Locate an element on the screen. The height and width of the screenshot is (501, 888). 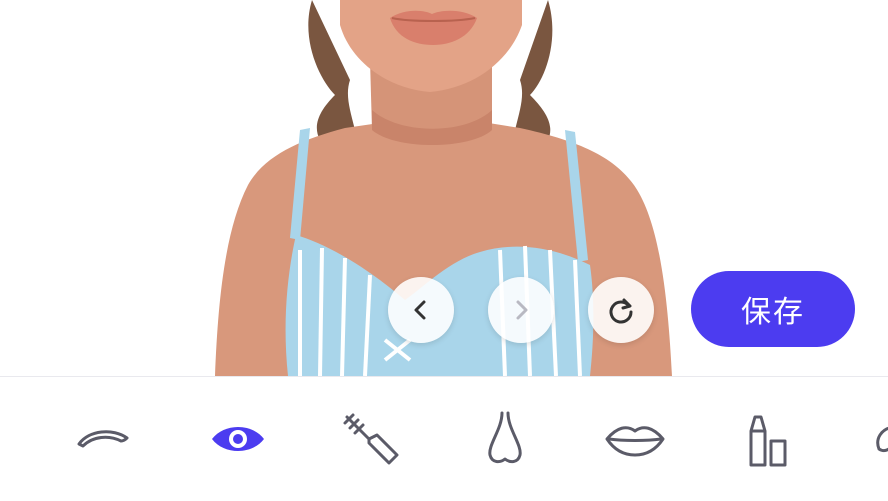
reset-button is located at coordinates (621, 310).